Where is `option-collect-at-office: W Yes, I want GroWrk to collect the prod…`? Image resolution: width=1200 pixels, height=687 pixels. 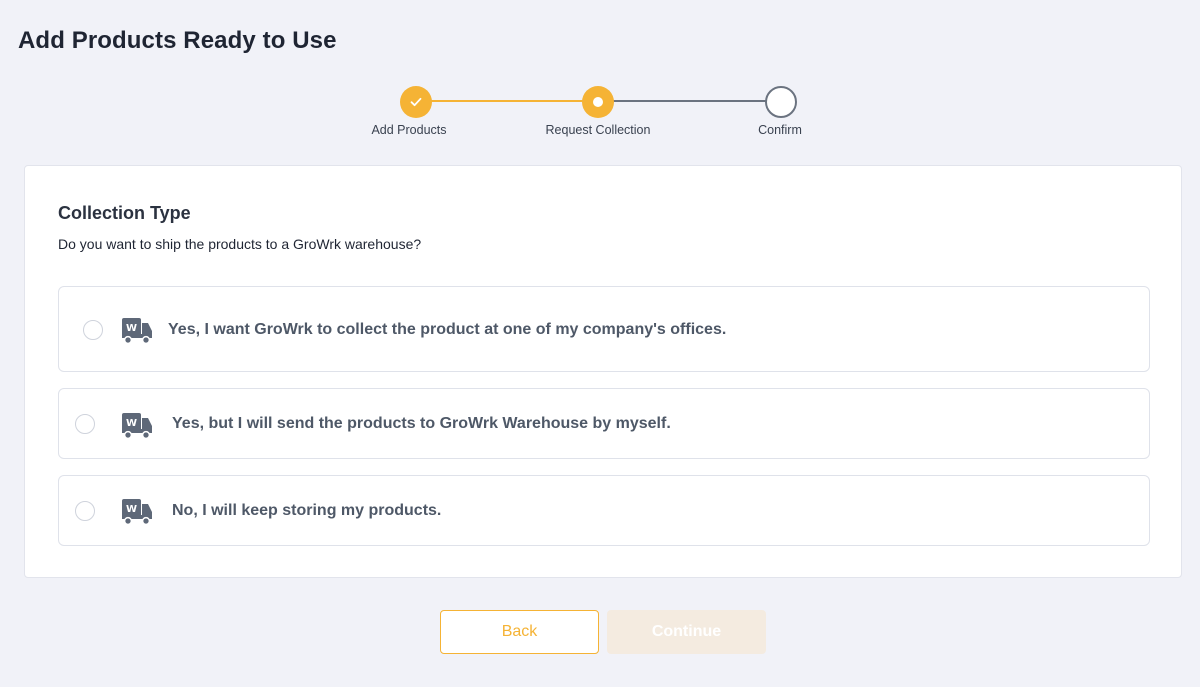
option-collect-at-office: W Yes, I want GroWrk to collect the prod… is located at coordinates (604, 329).